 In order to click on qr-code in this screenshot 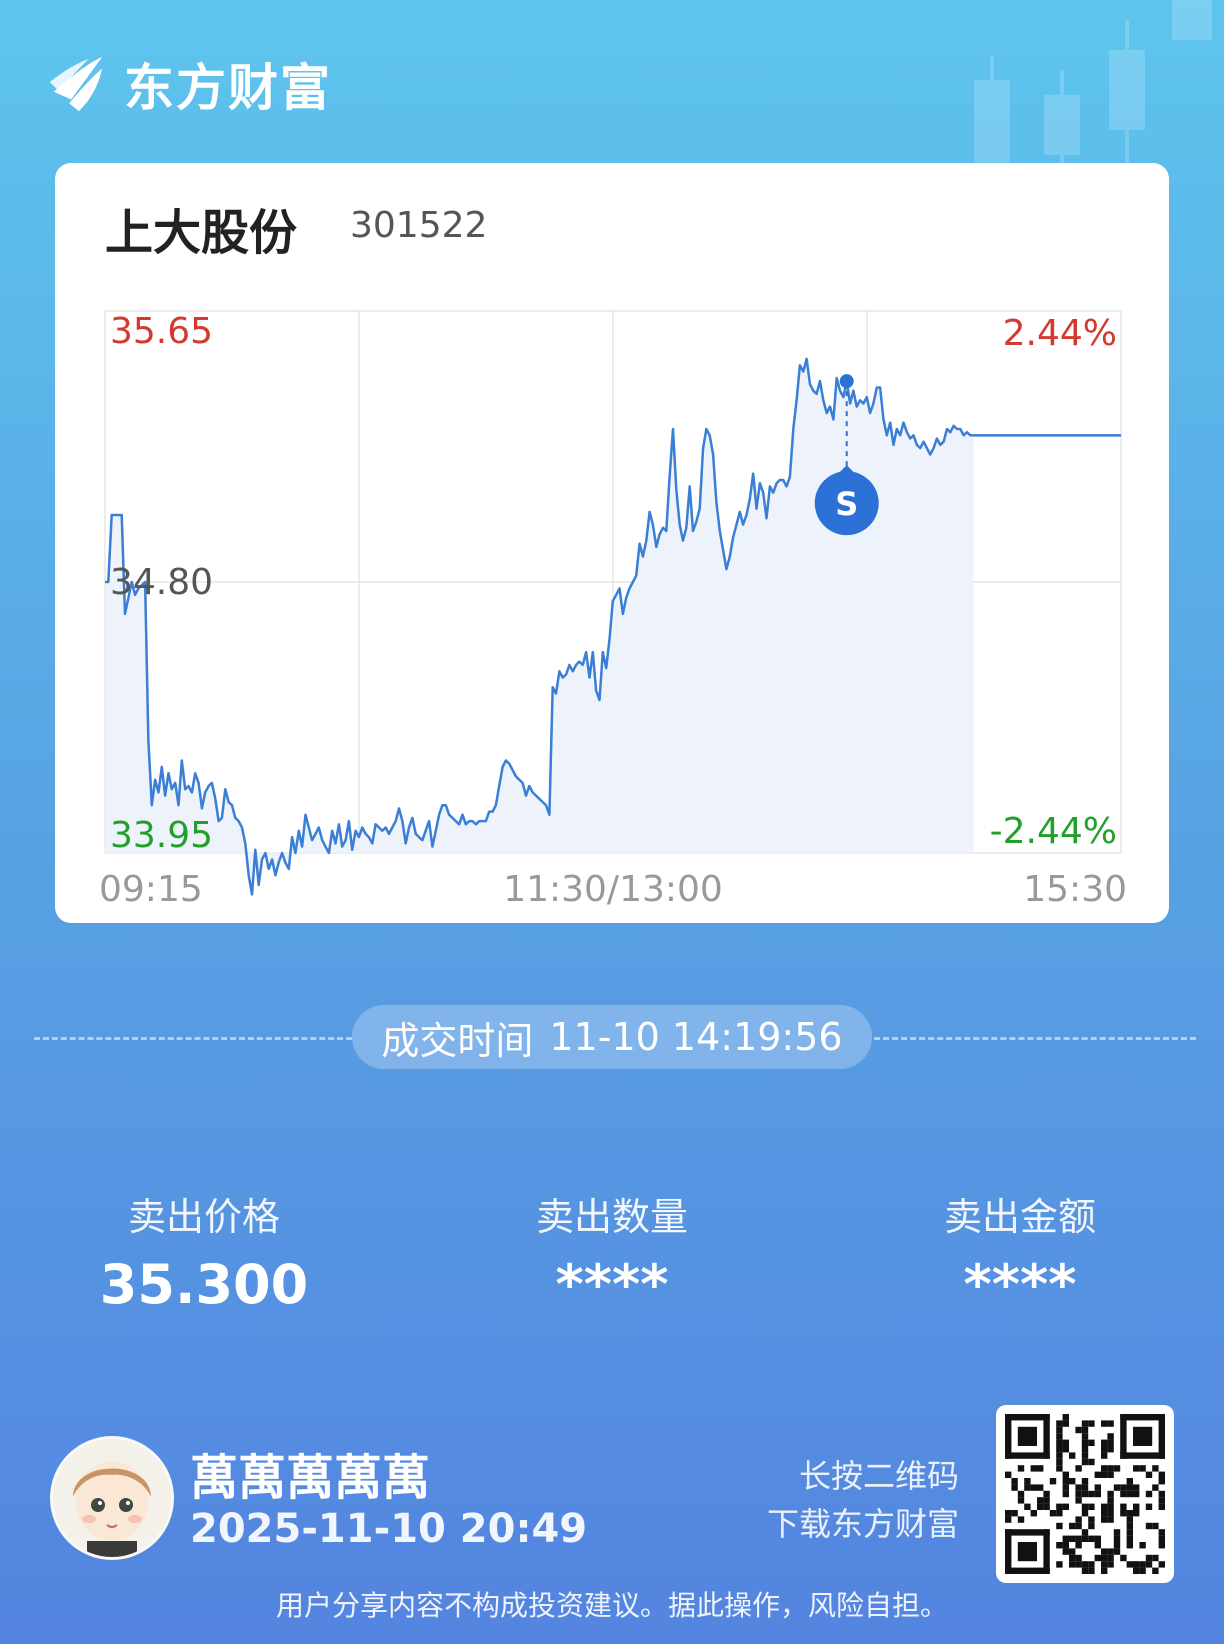, I will do `click(1085, 1494)`.